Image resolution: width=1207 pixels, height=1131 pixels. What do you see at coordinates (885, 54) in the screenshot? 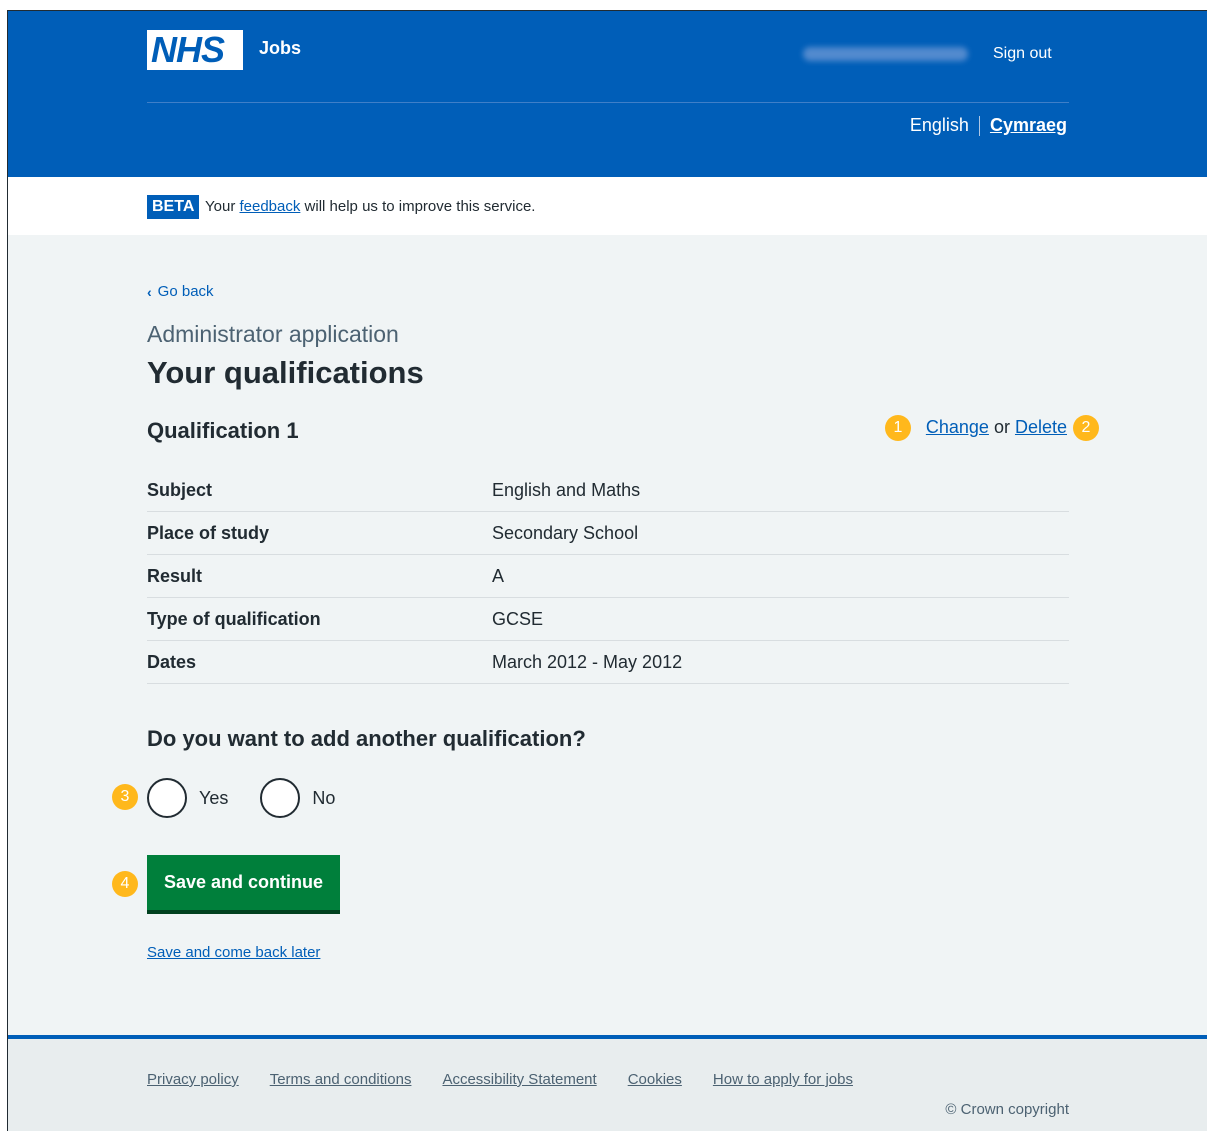
I see `user-name-blurred` at bounding box center [885, 54].